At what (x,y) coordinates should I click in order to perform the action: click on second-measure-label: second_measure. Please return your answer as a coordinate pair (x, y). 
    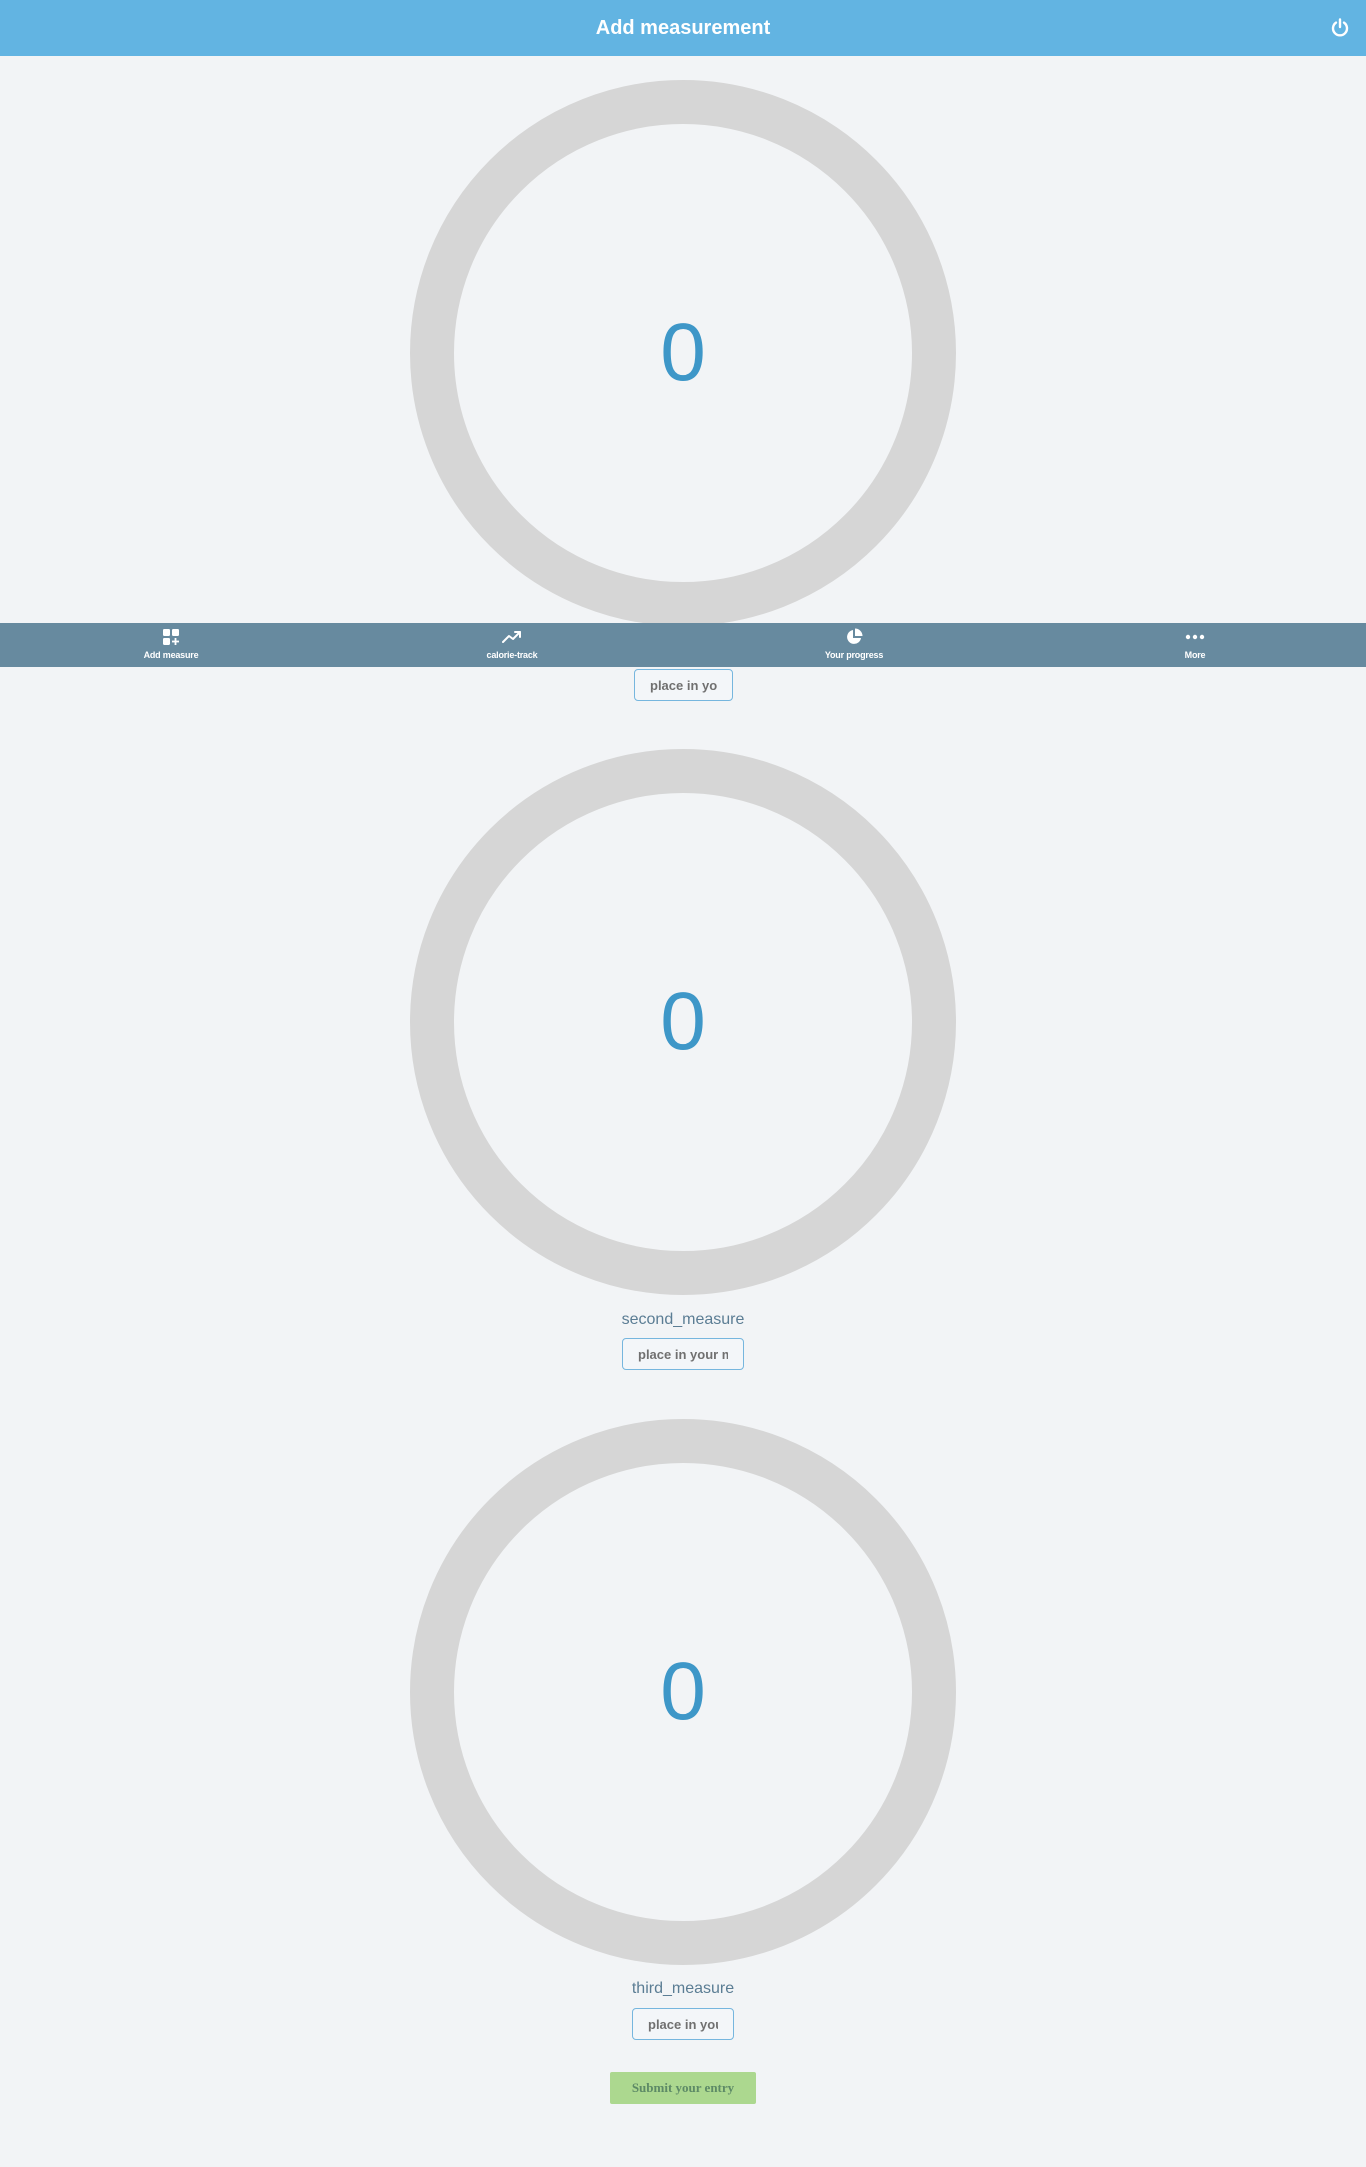
    Looking at the image, I should click on (683, 1319).